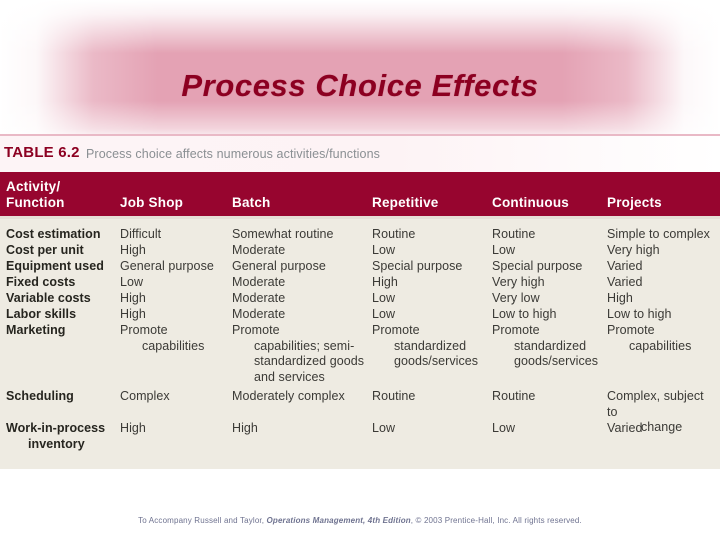  I want to click on cell-projects: High, so click(620, 298).